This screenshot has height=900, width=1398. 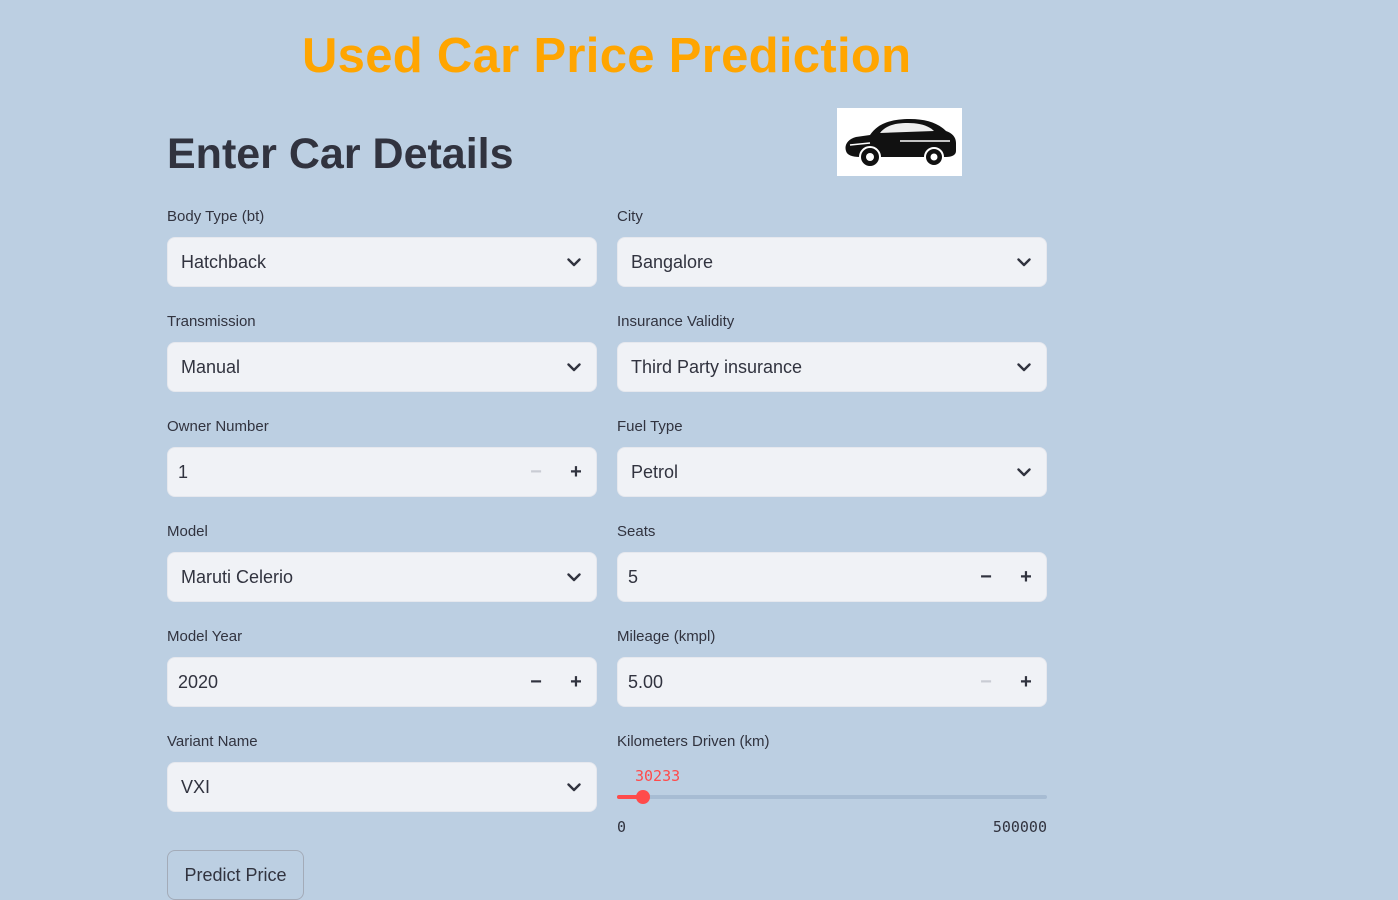 What do you see at coordinates (666, 636) in the screenshot?
I see `mileage-label: Mileage (kmpl)` at bounding box center [666, 636].